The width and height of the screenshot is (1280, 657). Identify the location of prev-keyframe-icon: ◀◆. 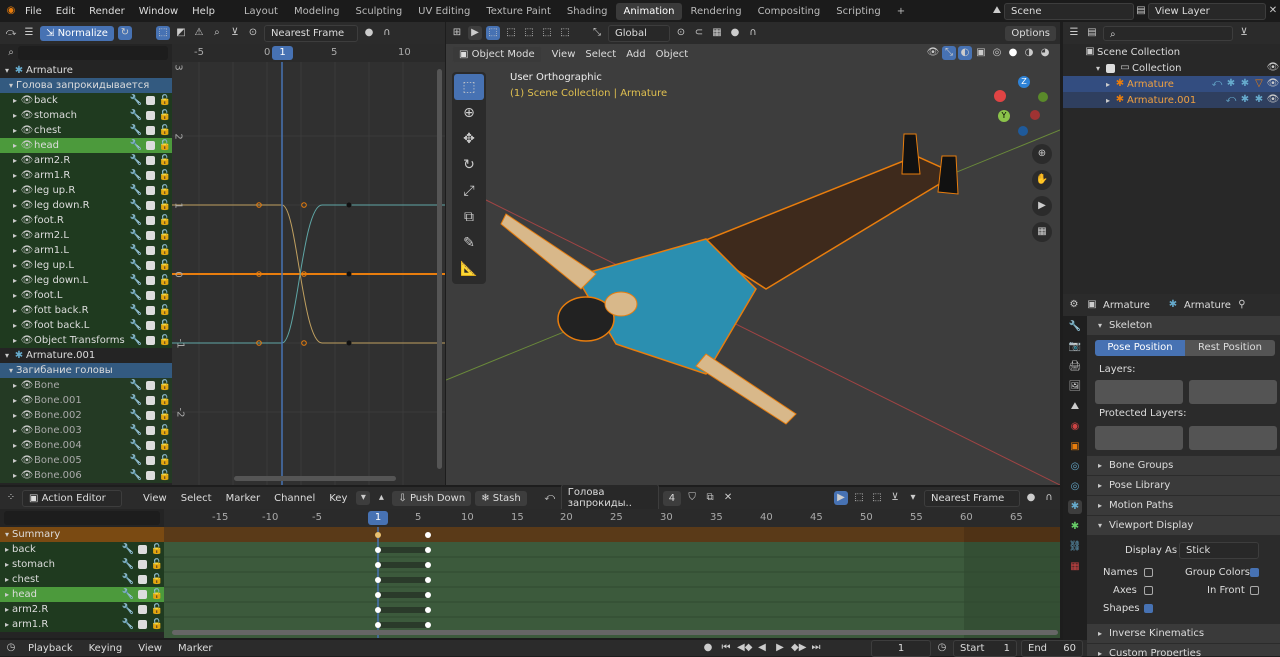
(744, 648).